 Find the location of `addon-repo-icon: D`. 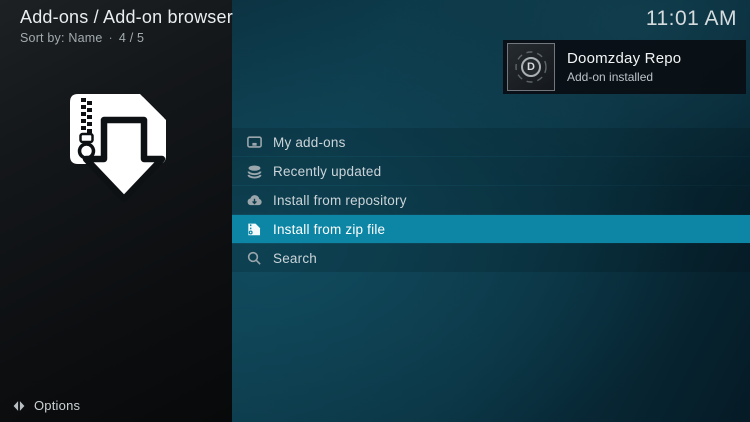

addon-repo-icon: D is located at coordinates (531, 67).